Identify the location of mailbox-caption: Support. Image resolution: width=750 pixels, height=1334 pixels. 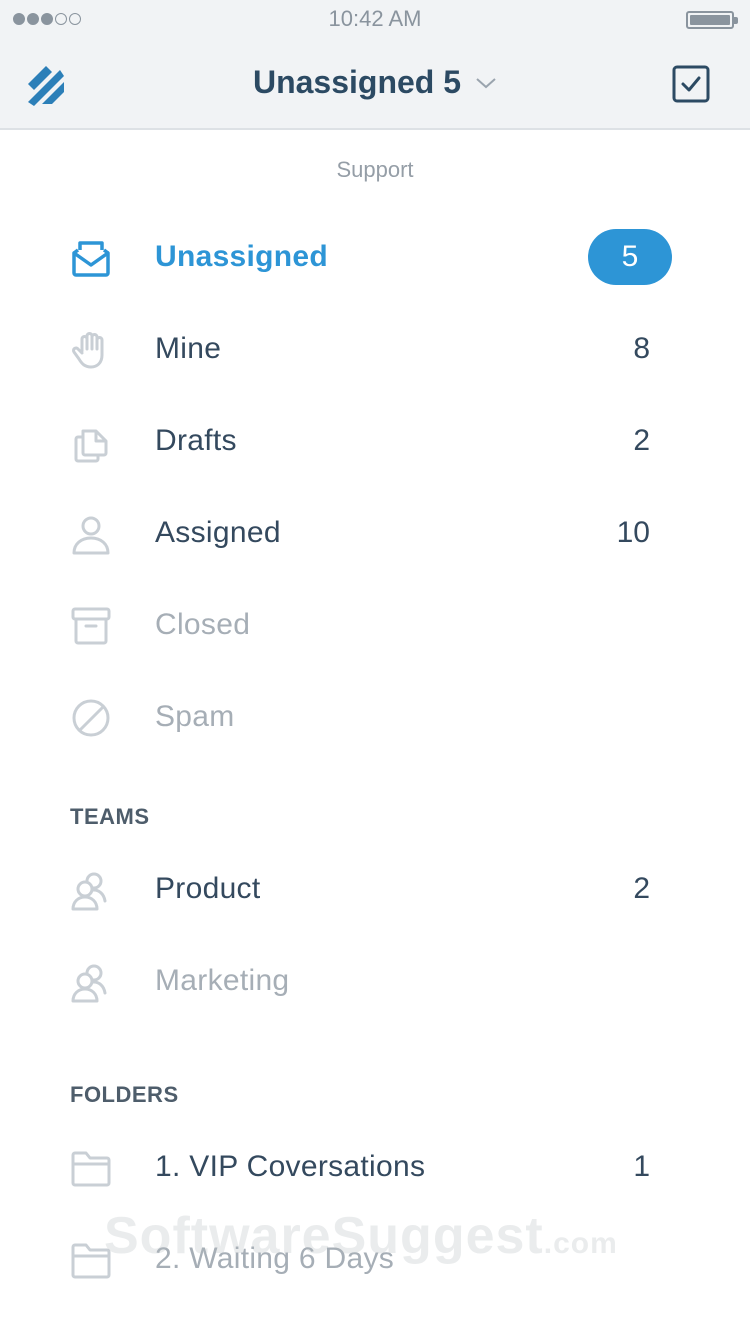
(375, 169).